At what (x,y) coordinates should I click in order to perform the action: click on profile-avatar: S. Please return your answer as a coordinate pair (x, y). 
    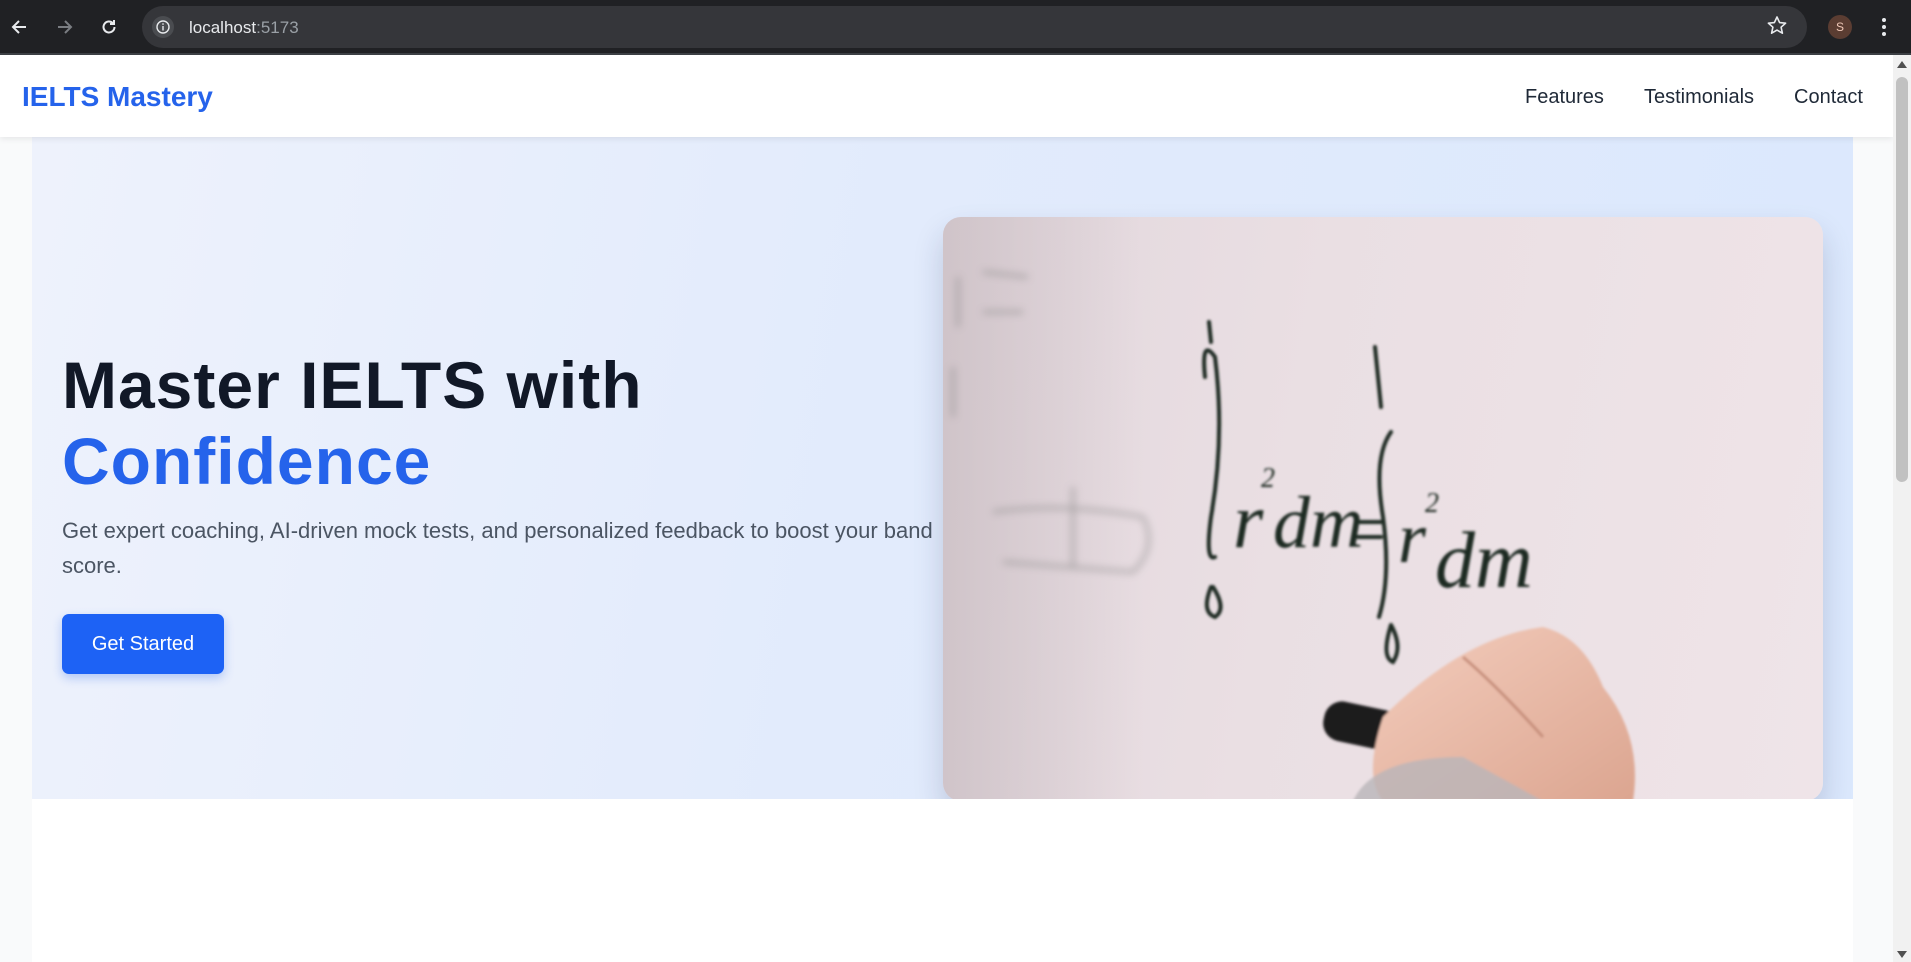
    Looking at the image, I should click on (1840, 27).